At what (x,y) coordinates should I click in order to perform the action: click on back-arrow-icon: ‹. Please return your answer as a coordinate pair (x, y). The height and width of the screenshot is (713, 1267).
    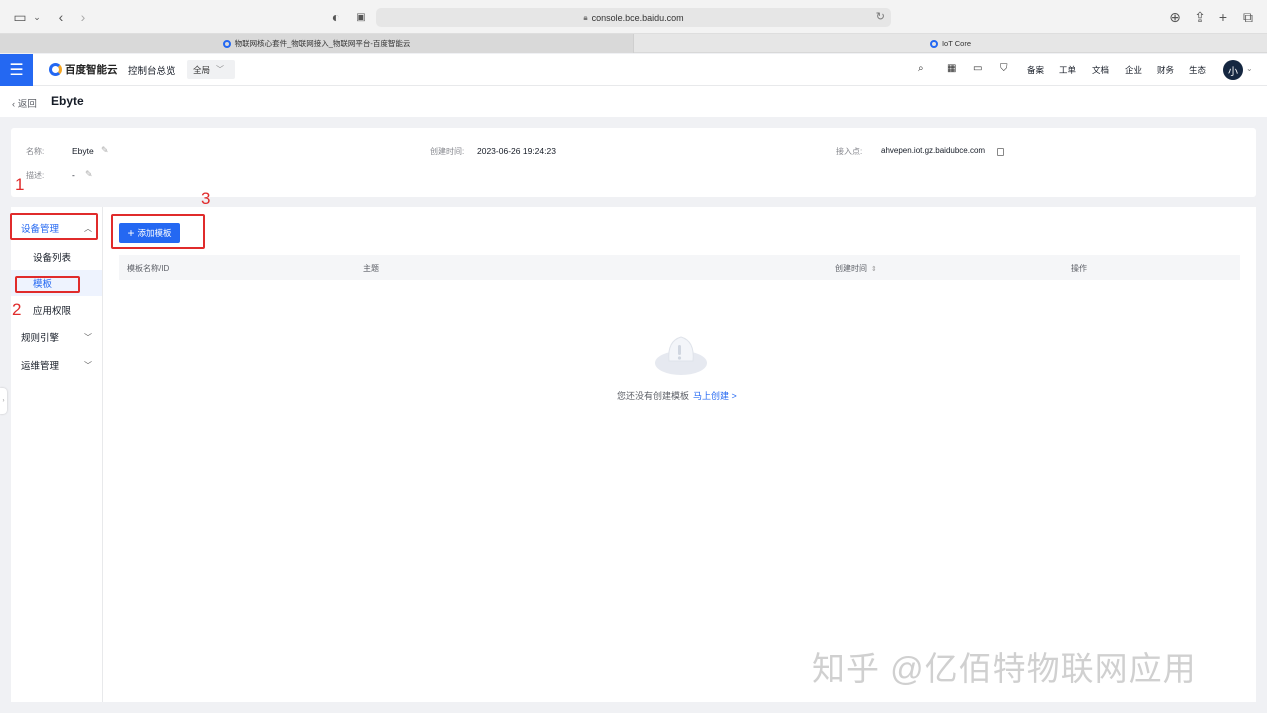
    Looking at the image, I should click on (61, 17).